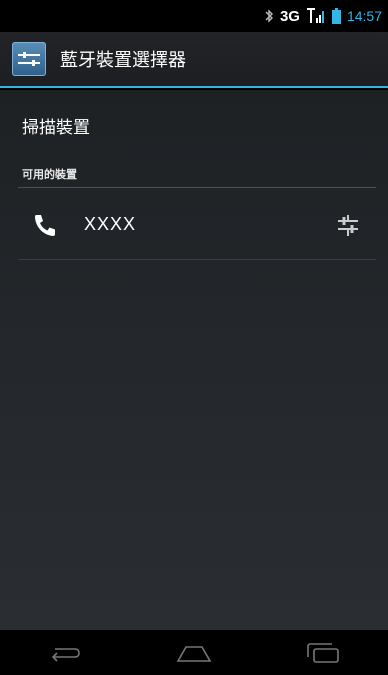  Describe the element at coordinates (197, 175) in the screenshot. I see `available-devices-header: 可用的裝置` at that location.